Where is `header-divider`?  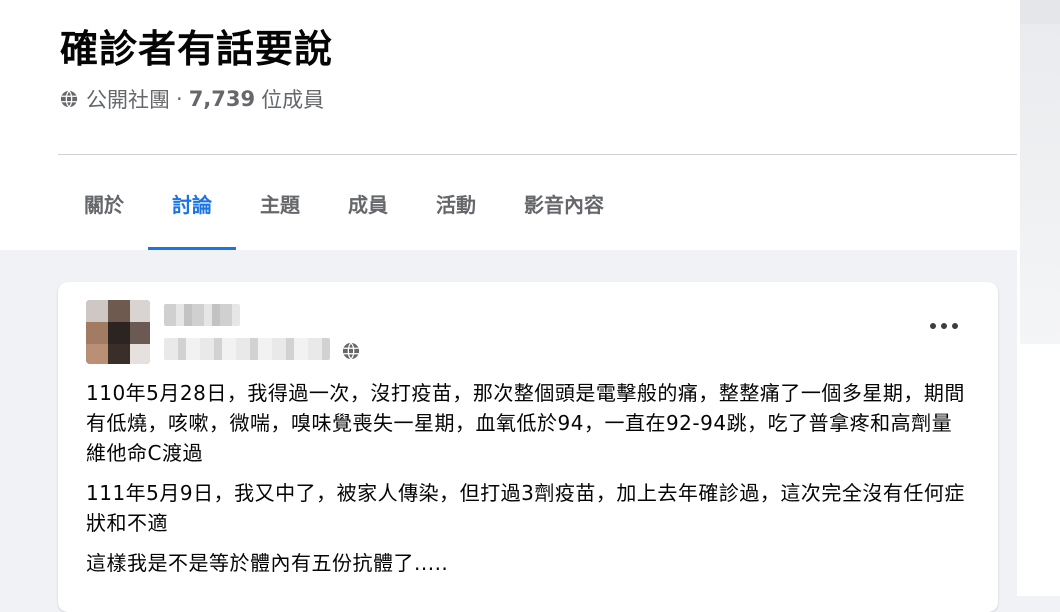 header-divider is located at coordinates (537, 154).